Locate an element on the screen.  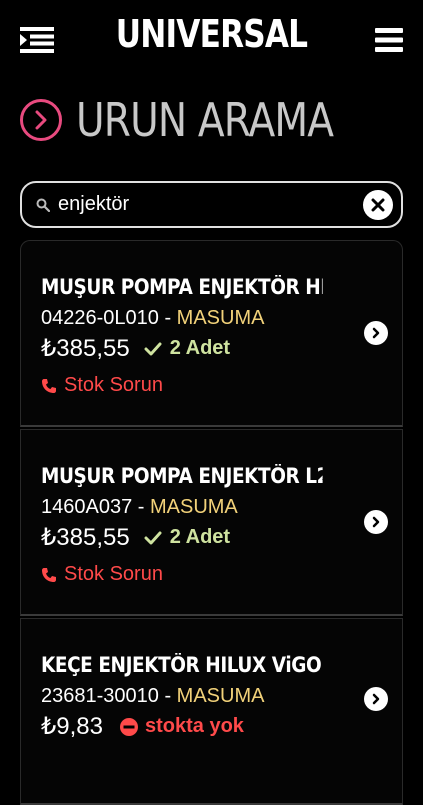
search-bar: enjektör is located at coordinates (211, 204).